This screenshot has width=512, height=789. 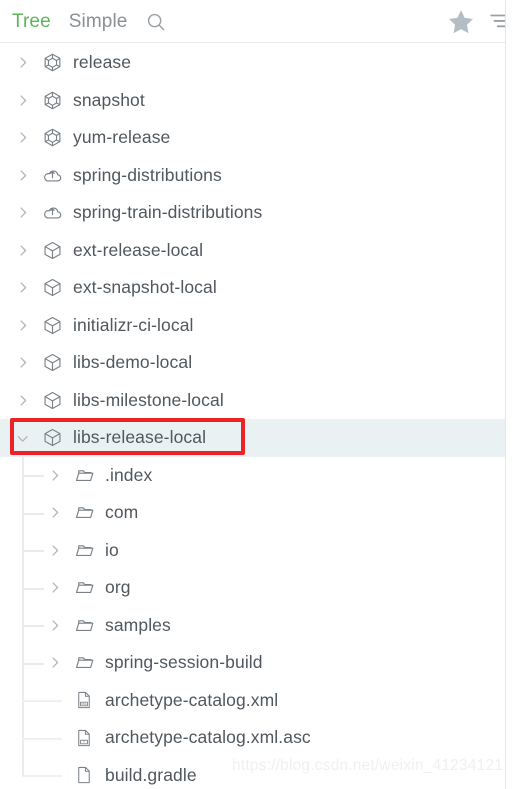 What do you see at coordinates (252, 401) in the screenshot?
I see `tree-node-libs-milestone-local: libs-milestone-local` at bounding box center [252, 401].